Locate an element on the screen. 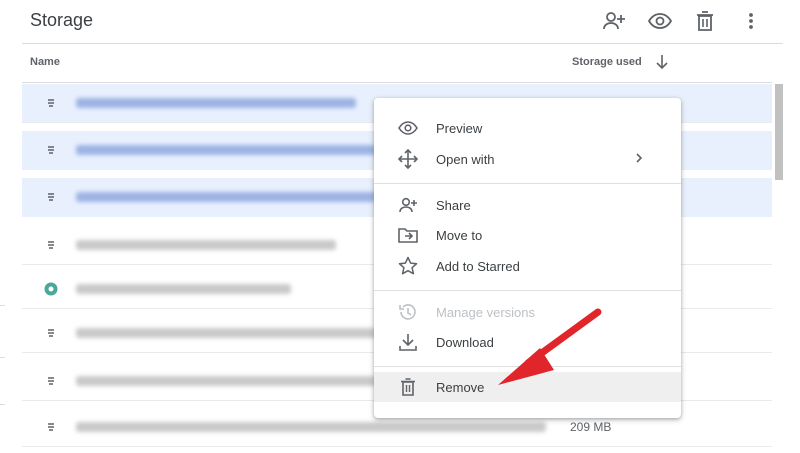 This screenshot has height=453, width=800. menu-item-share: Share is located at coordinates (527, 205).